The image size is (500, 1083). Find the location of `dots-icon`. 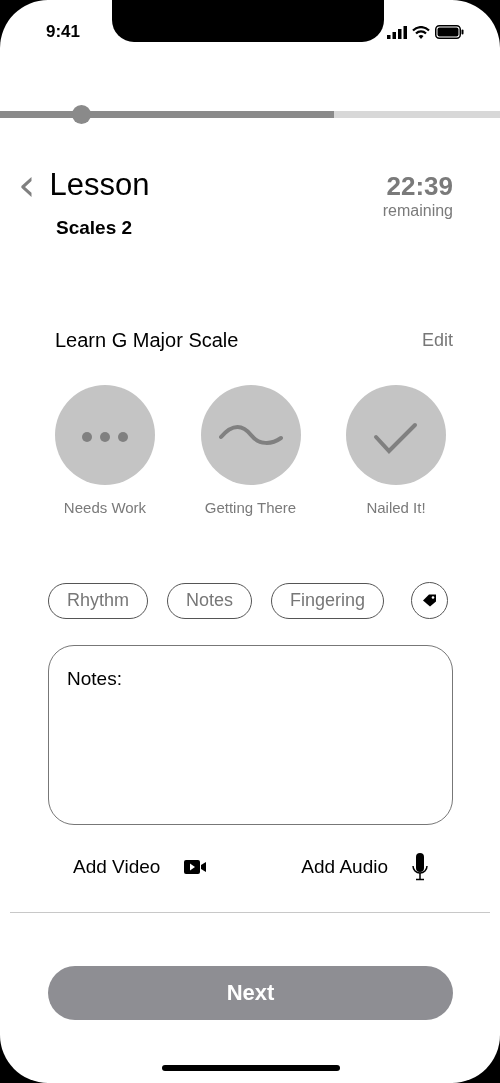

dots-icon is located at coordinates (105, 435).